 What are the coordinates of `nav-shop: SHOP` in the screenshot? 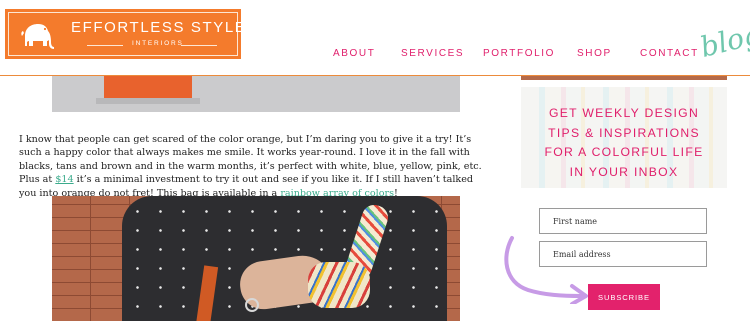 It's located at (594, 53).